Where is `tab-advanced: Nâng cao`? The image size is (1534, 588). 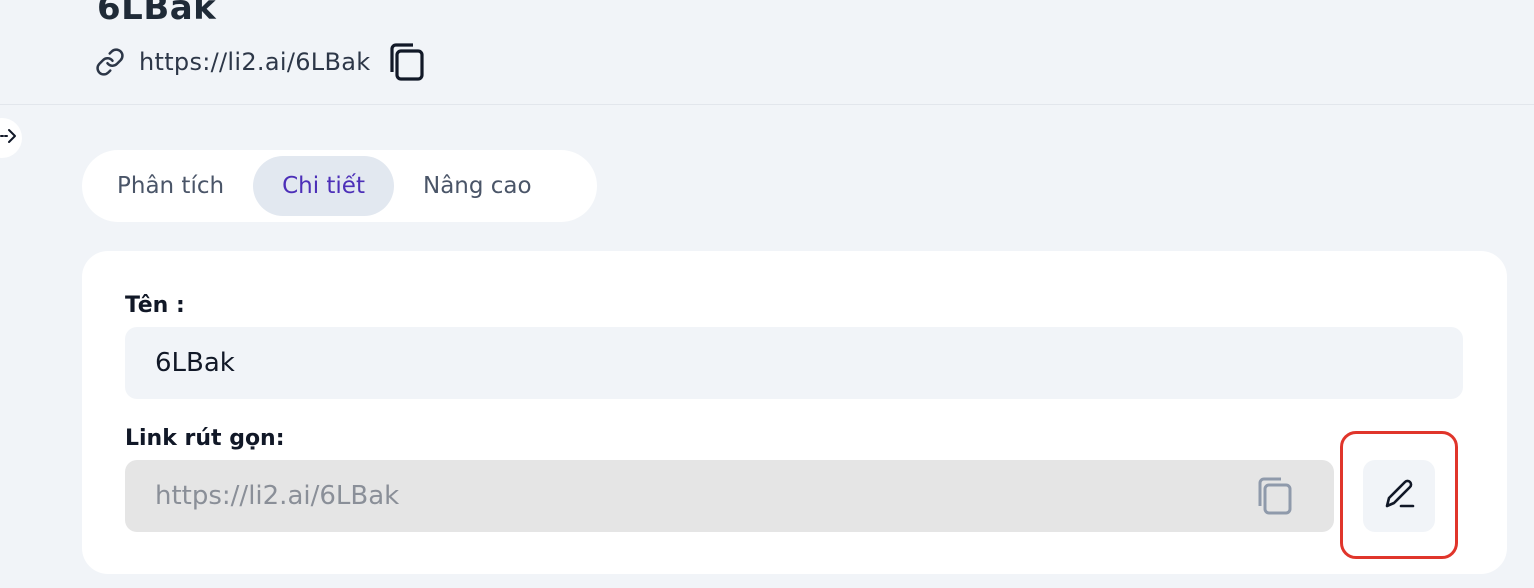 tab-advanced: Nâng cao is located at coordinates (477, 186).